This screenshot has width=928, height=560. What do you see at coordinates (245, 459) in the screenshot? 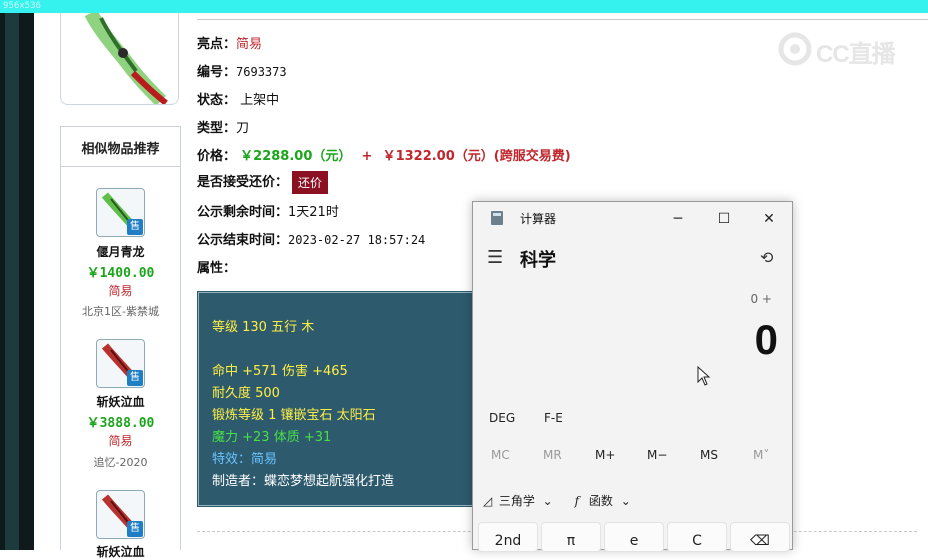
I see `attr-effect: 特效：简易` at bounding box center [245, 459].